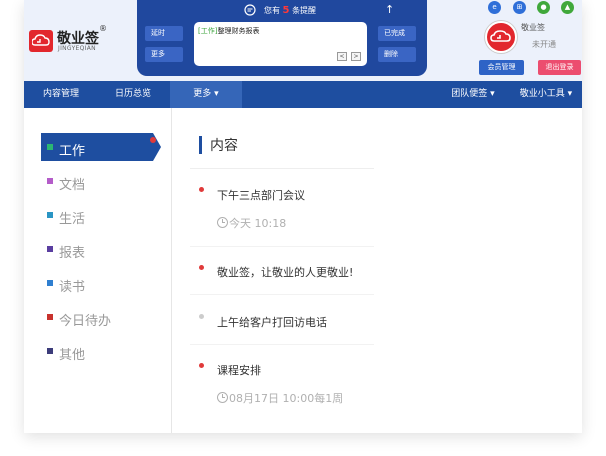 The height and width of the screenshot is (456, 606). What do you see at coordinates (261, 195) in the screenshot?
I see `entry-title: 下午三点部门会议` at bounding box center [261, 195].